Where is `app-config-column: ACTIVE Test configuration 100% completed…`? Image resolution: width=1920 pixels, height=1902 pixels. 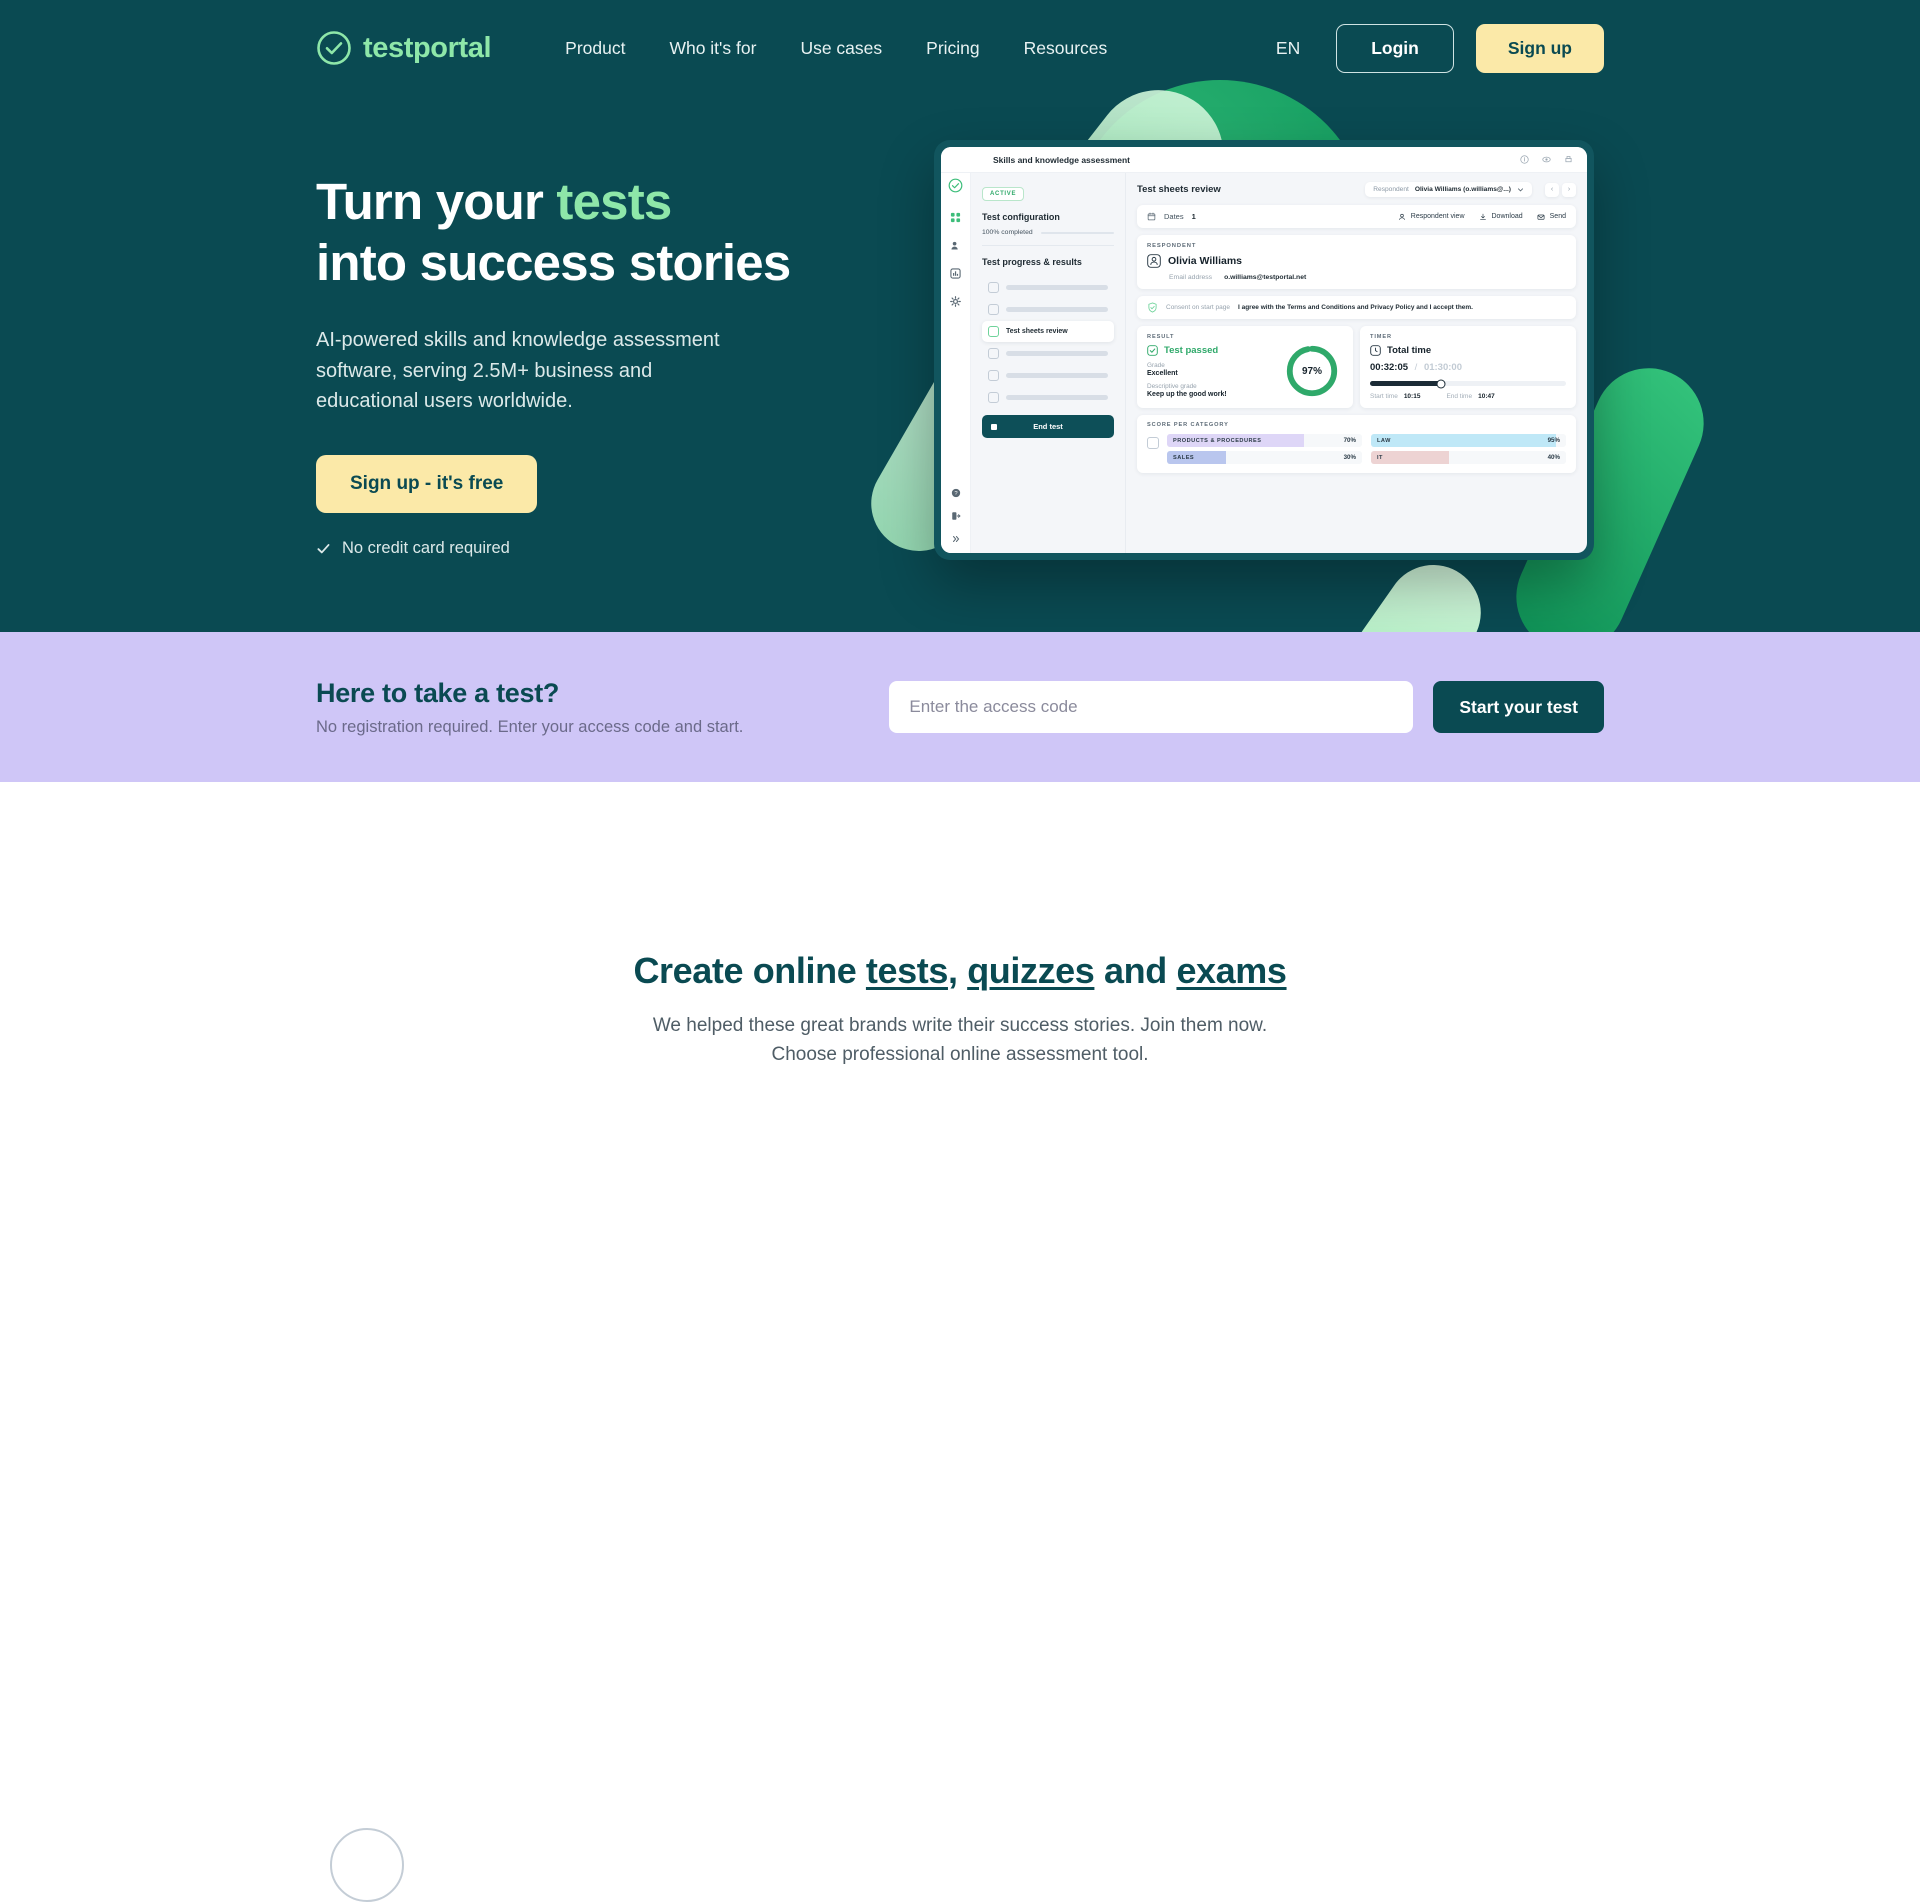
app-config-column: ACTIVE Test configuration 100% completed… is located at coordinates (1048, 363).